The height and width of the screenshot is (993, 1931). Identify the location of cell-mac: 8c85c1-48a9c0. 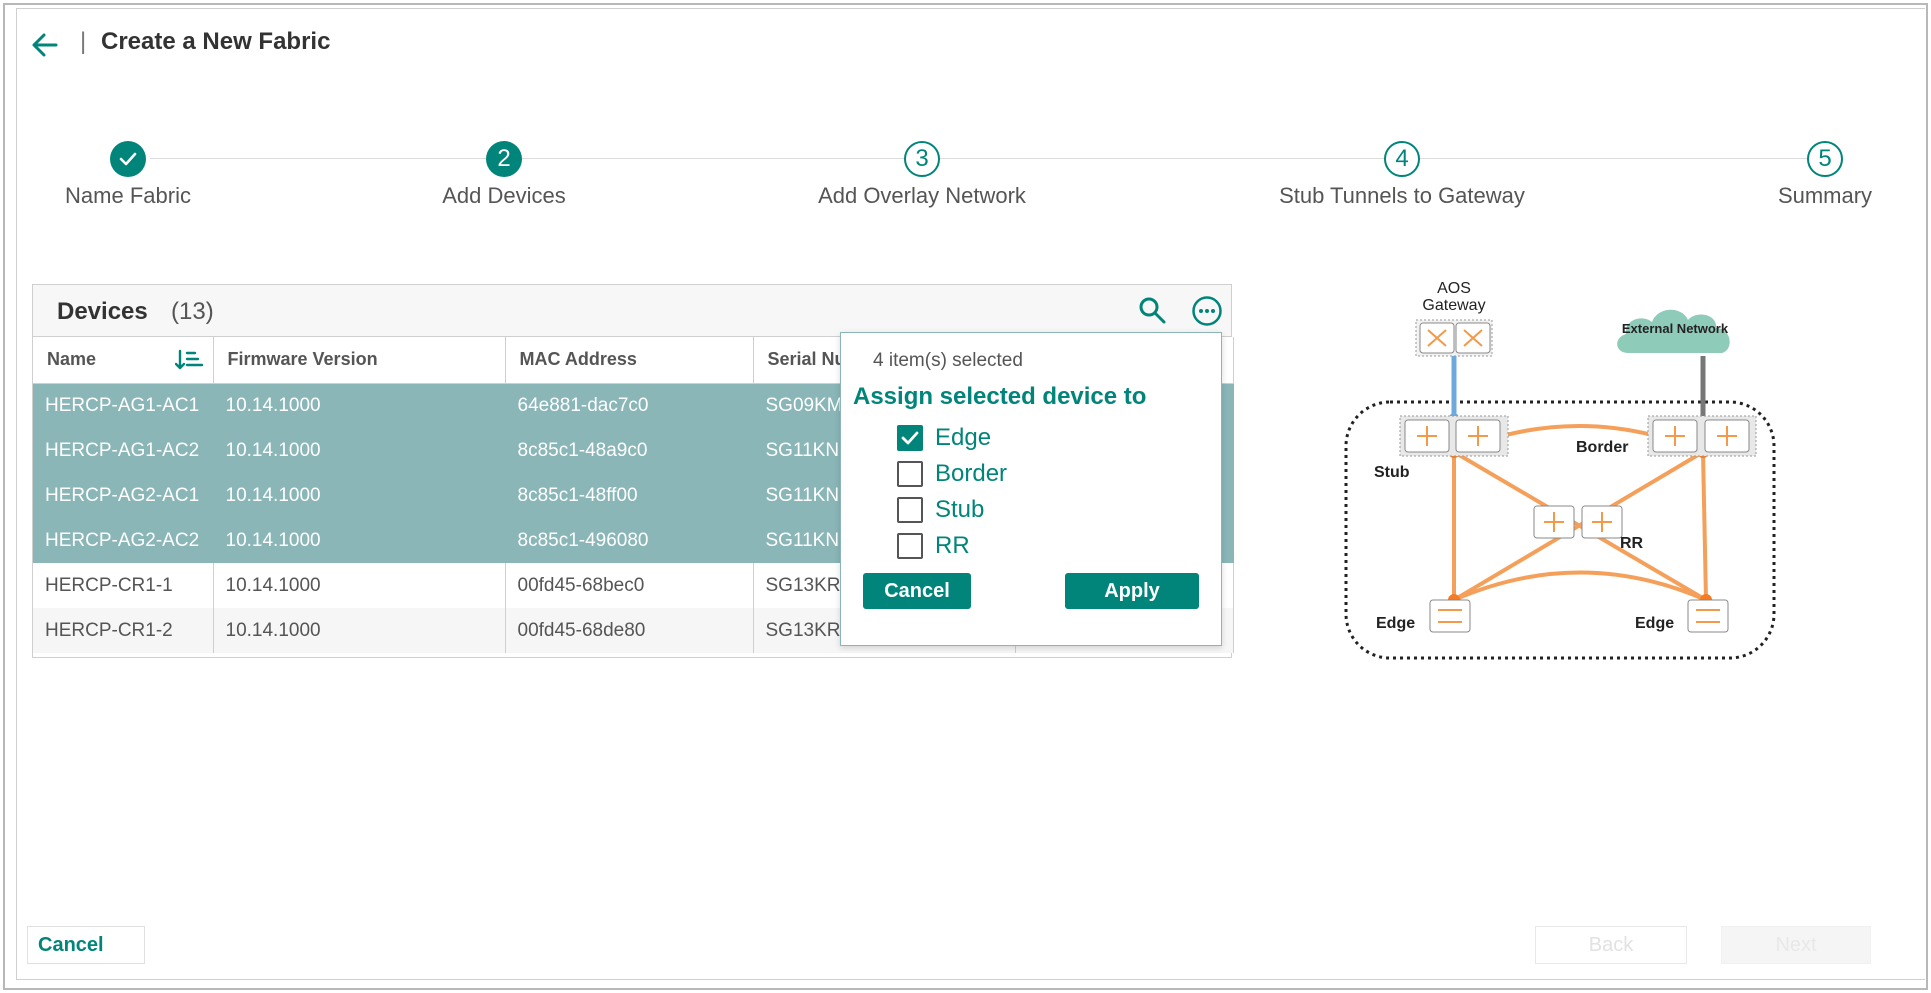
(629, 450).